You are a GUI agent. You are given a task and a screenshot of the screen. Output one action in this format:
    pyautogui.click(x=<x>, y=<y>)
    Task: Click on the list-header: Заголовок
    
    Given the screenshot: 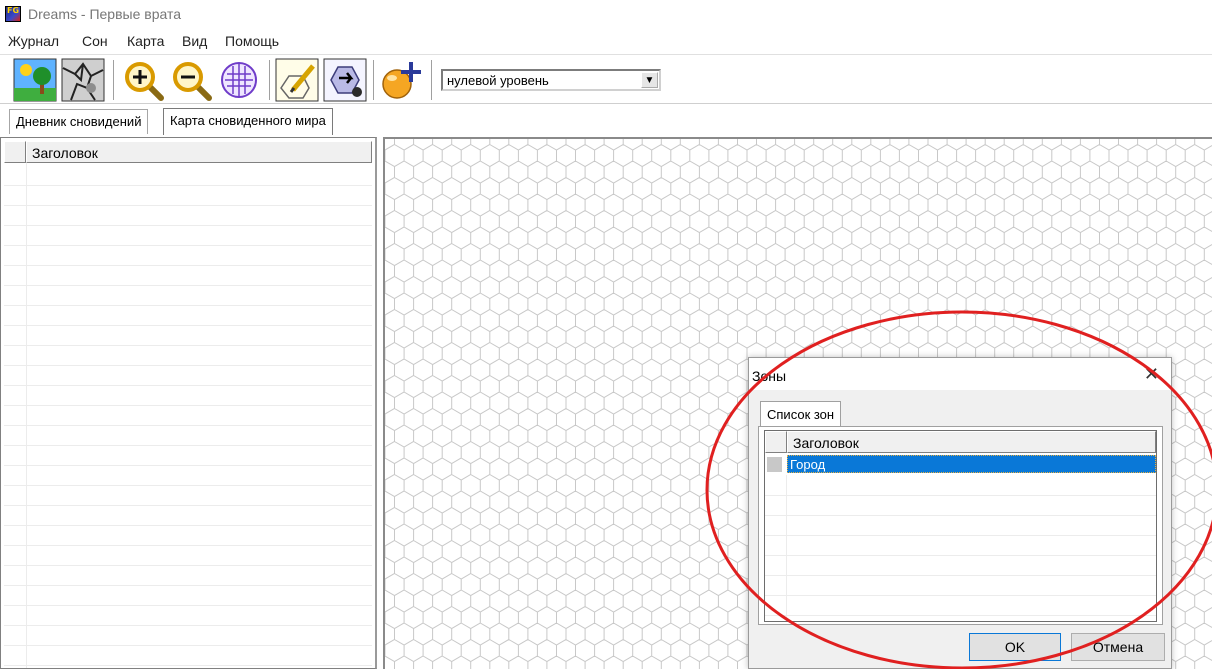 What is the action you would take?
    pyautogui.click(x=188, y=152)
    